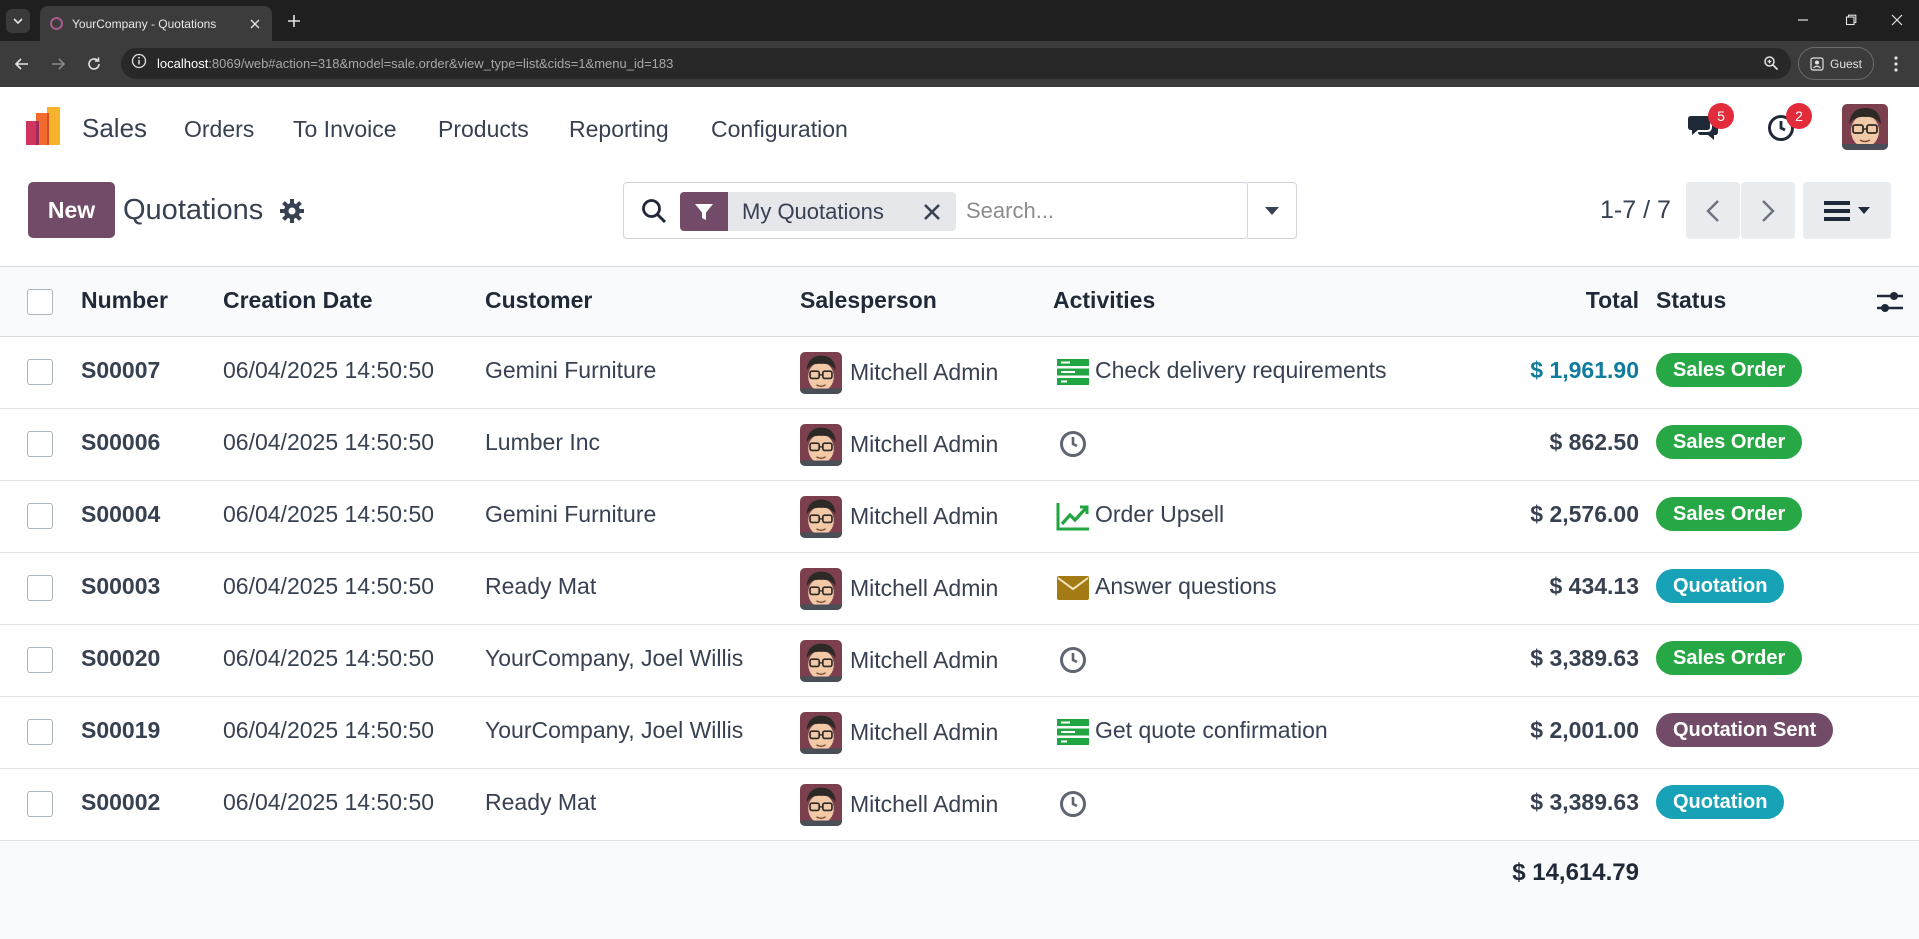 The width and height of the screenshot is (1919, 939). I want to click on column-header-activities: Activities, so click(1104, 300).